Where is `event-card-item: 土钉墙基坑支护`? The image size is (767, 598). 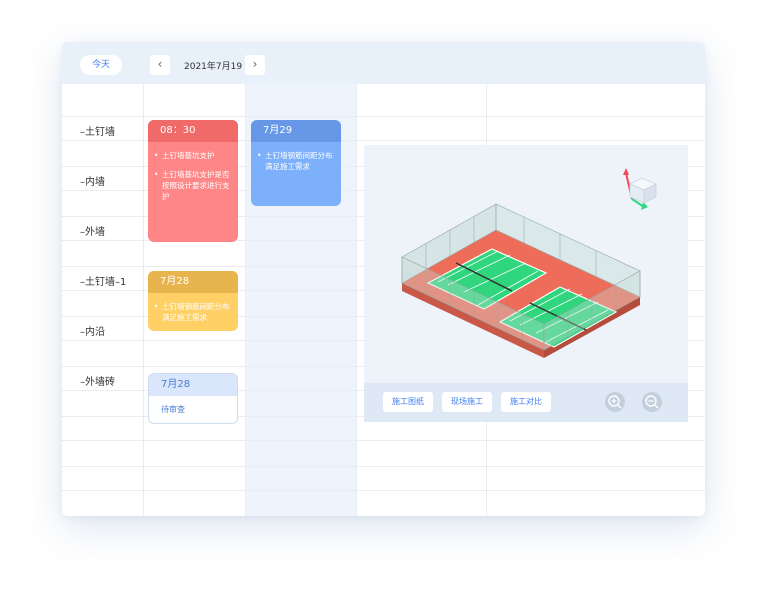
event-card-item: 土钉墙基坑支护 is located at coordinates (192, 155).